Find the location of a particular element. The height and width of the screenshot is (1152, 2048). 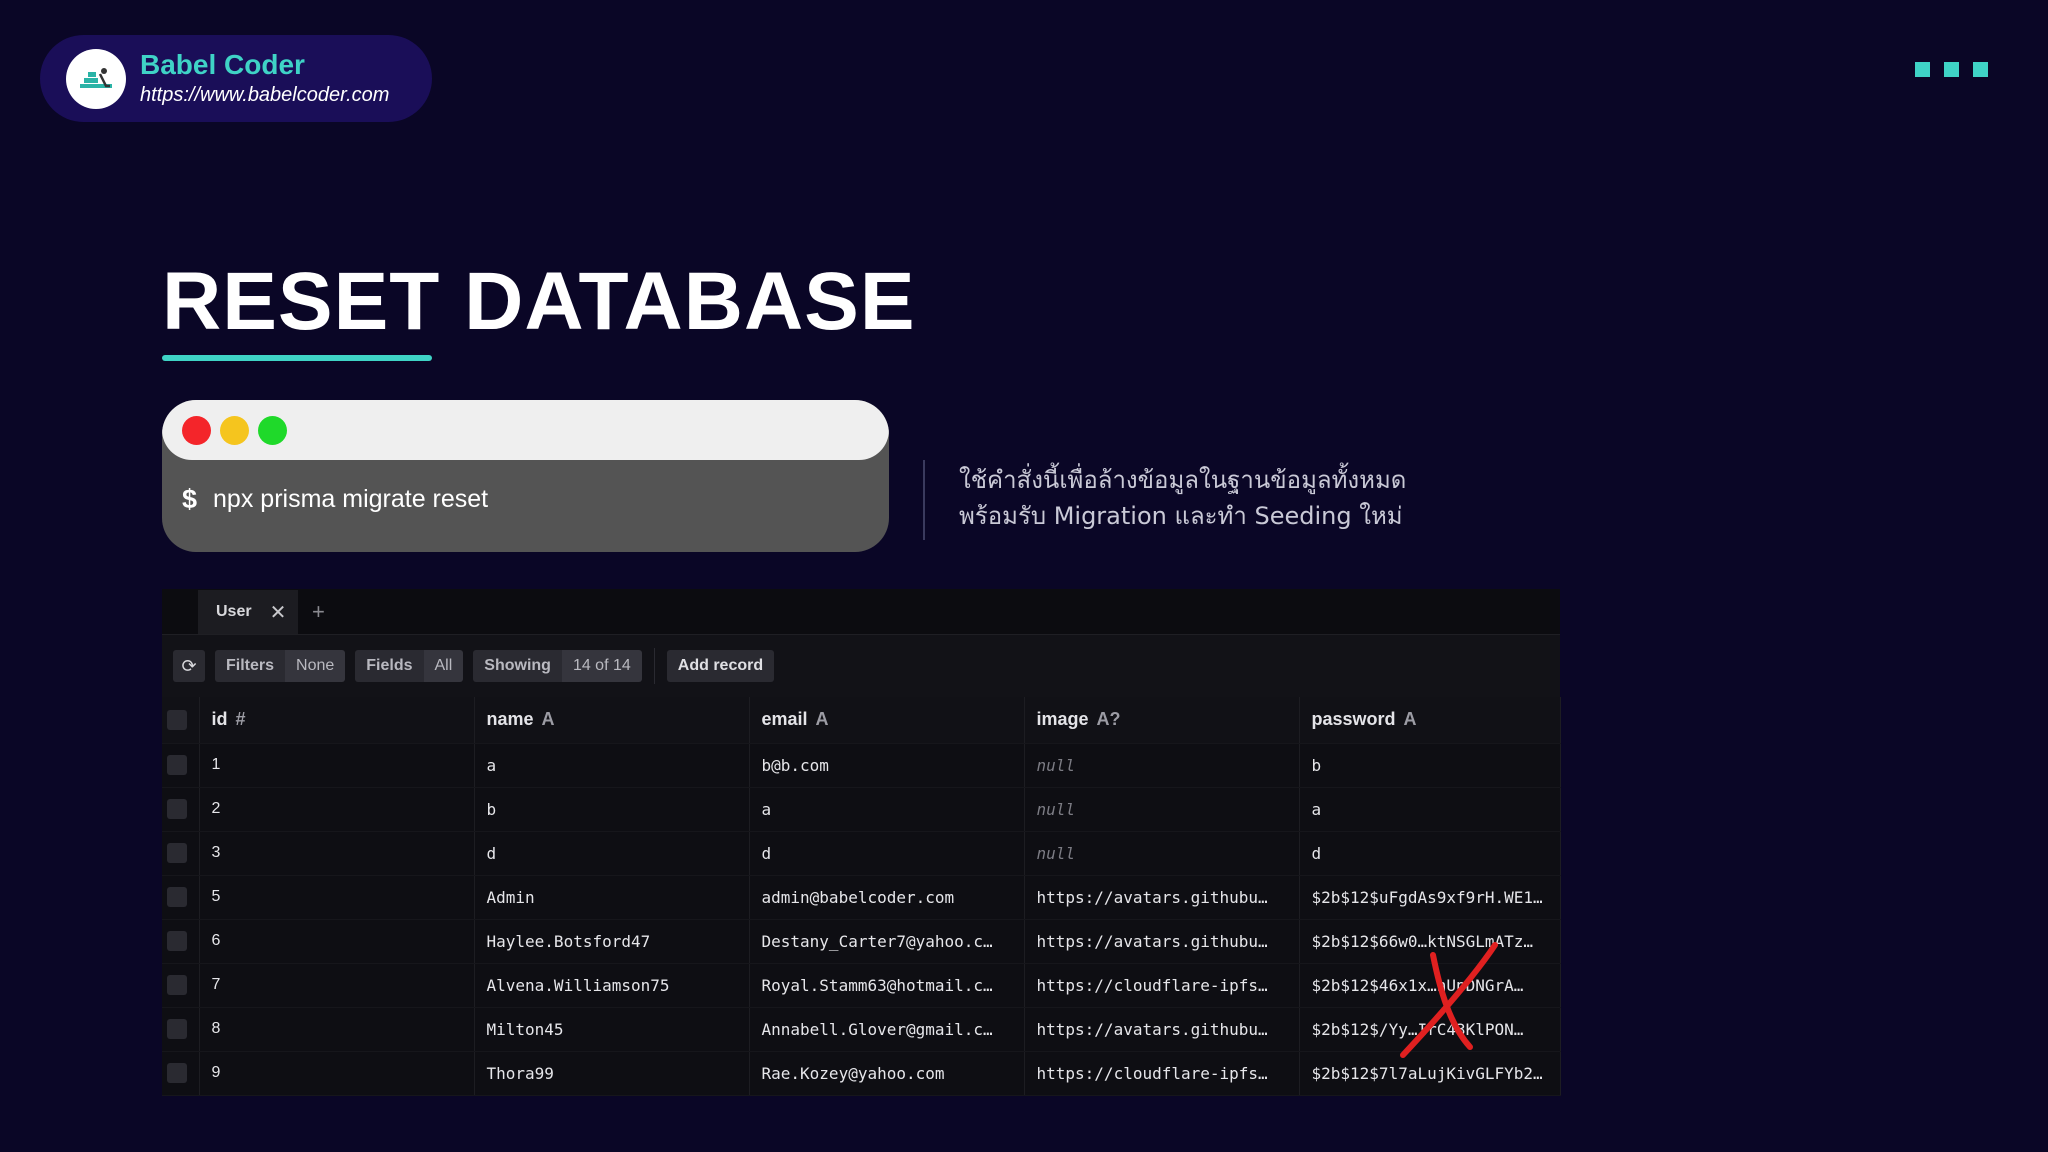

maximize-window-dot-icon is located at coordinates (272, 430).